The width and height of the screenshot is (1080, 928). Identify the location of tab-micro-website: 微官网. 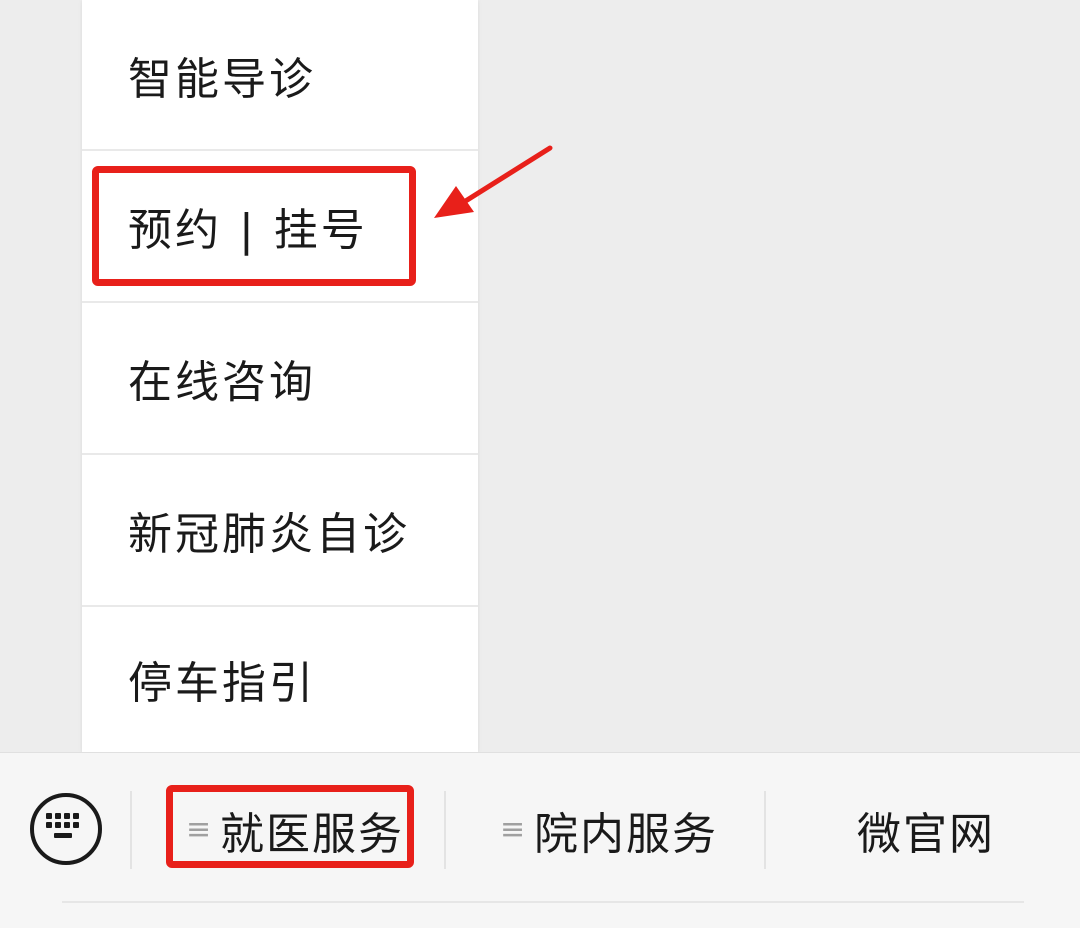
(926, 830).